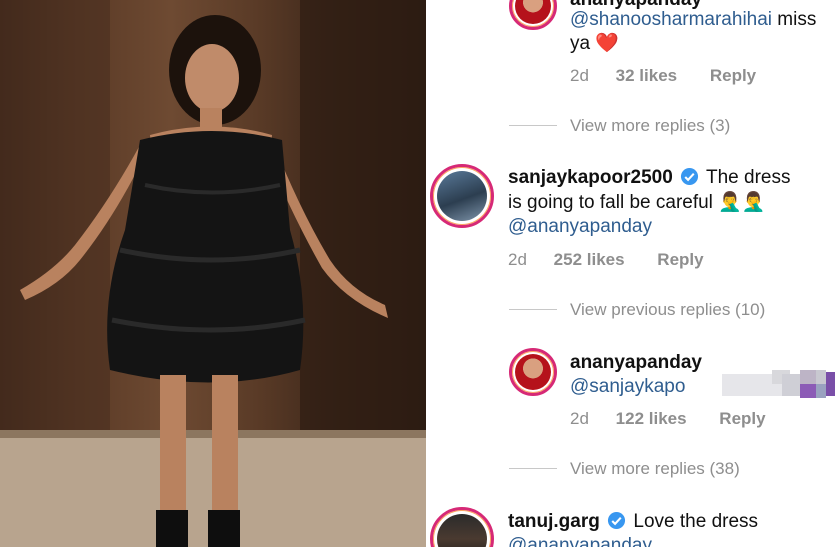  What do you see at coordinates (650, 126) in the screenshot?
I see `view-more-replies-link: View more replies (3)` at bounding box center [650, 126].